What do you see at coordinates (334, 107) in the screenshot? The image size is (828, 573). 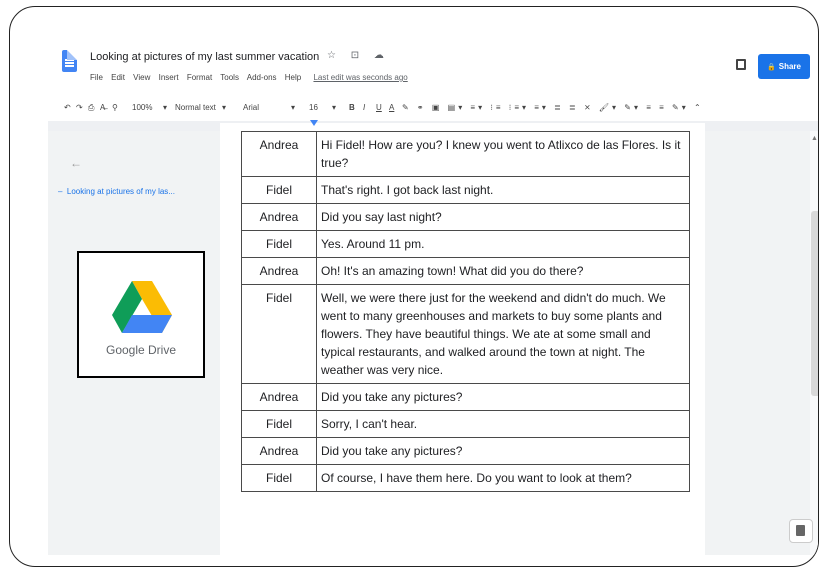 I see `size-chevron-icon: ▾` at bounding box center [334, 107].